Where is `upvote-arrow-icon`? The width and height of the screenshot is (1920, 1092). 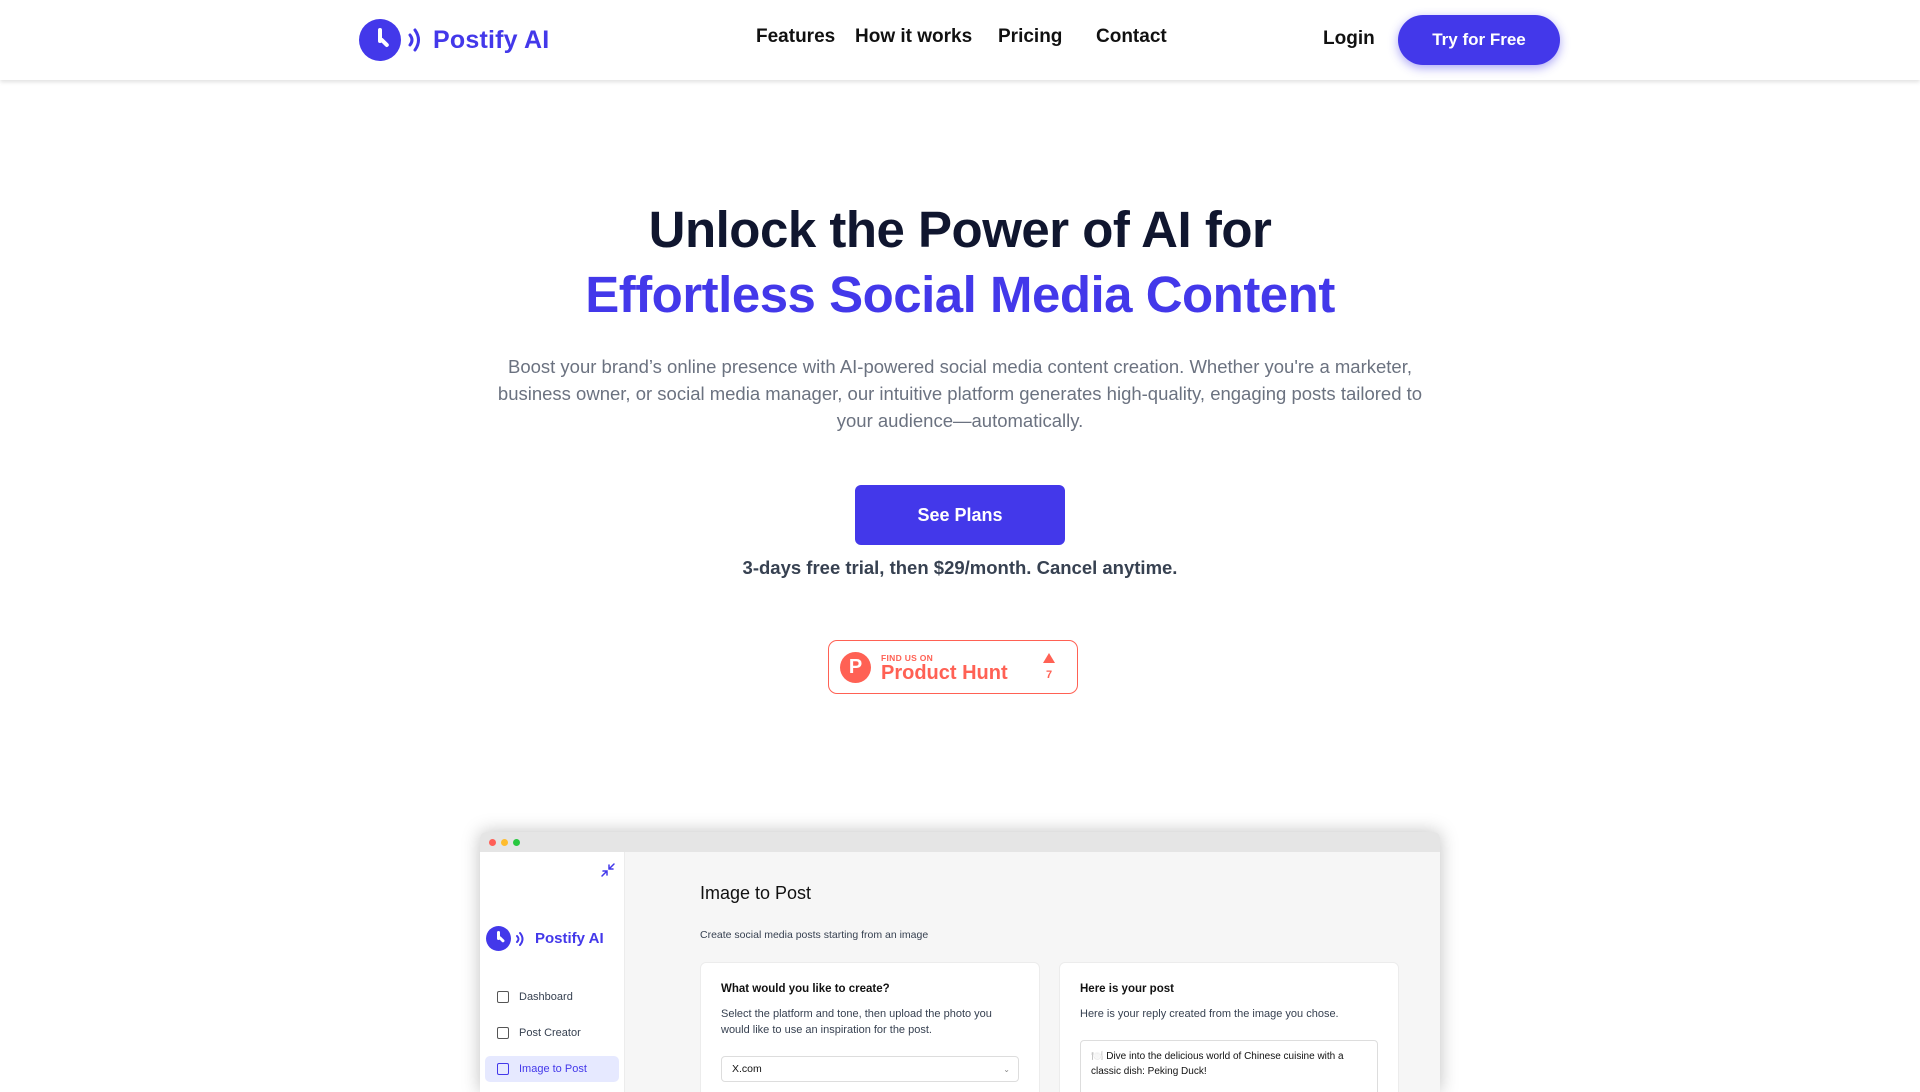 upvote-arrow-icon is located at coordinates (1049, 658).